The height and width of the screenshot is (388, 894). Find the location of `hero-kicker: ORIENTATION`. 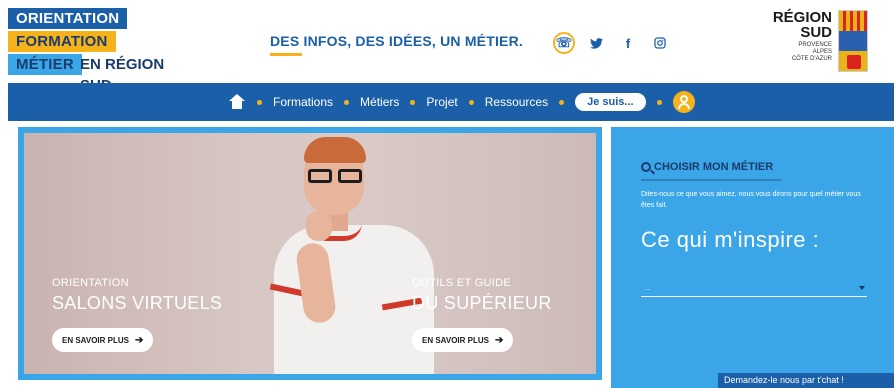

hero-kicker: ORIENTATION is located at coordinates (90, 283).